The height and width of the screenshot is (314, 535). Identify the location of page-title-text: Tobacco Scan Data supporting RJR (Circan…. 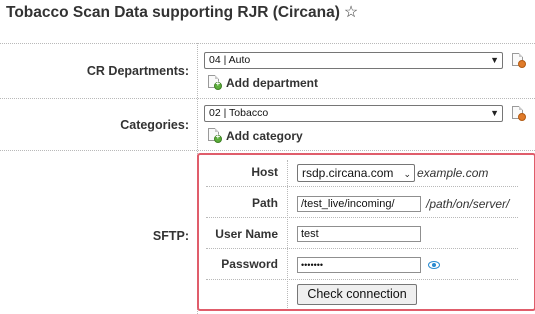
(173, 12).